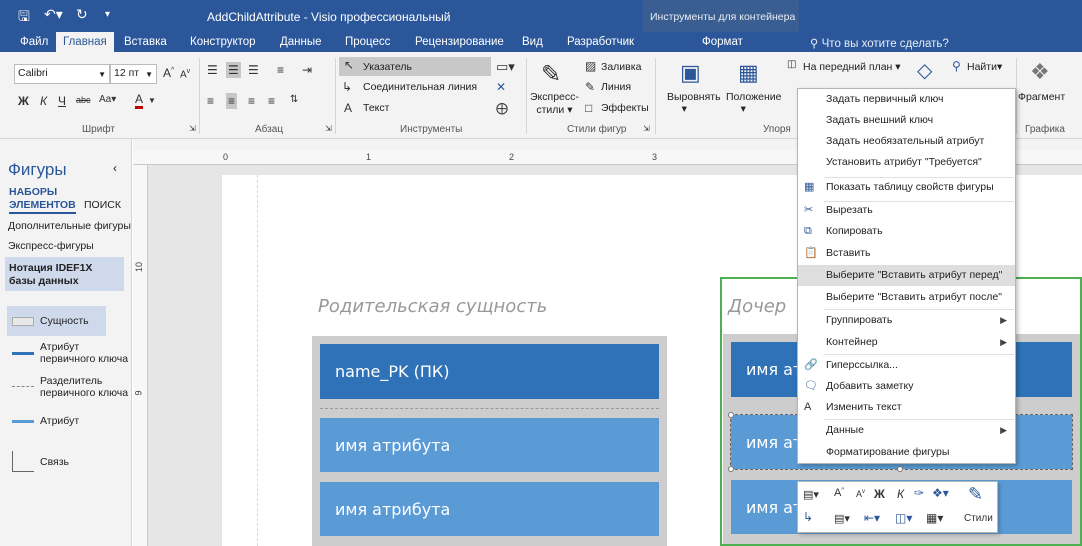  What do you see at coordinates (152, 100) in the screenshot?
I see `chevron-down-icon: ▼` at bounding box center [152, 100].